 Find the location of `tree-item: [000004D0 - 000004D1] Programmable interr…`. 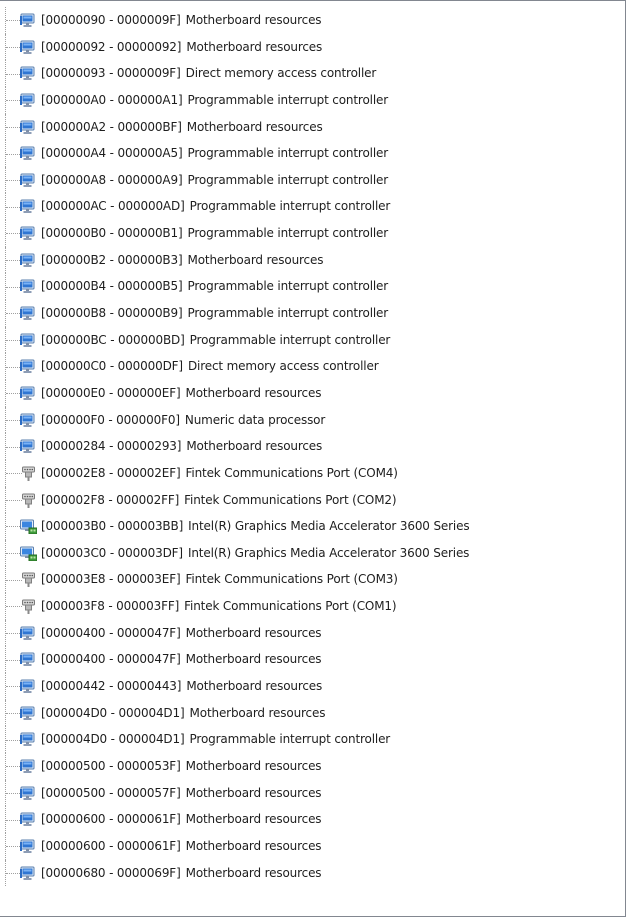

tree-item: [000004D0 - 000004D1] Programmable interr… is located at coordinates (312, 739).